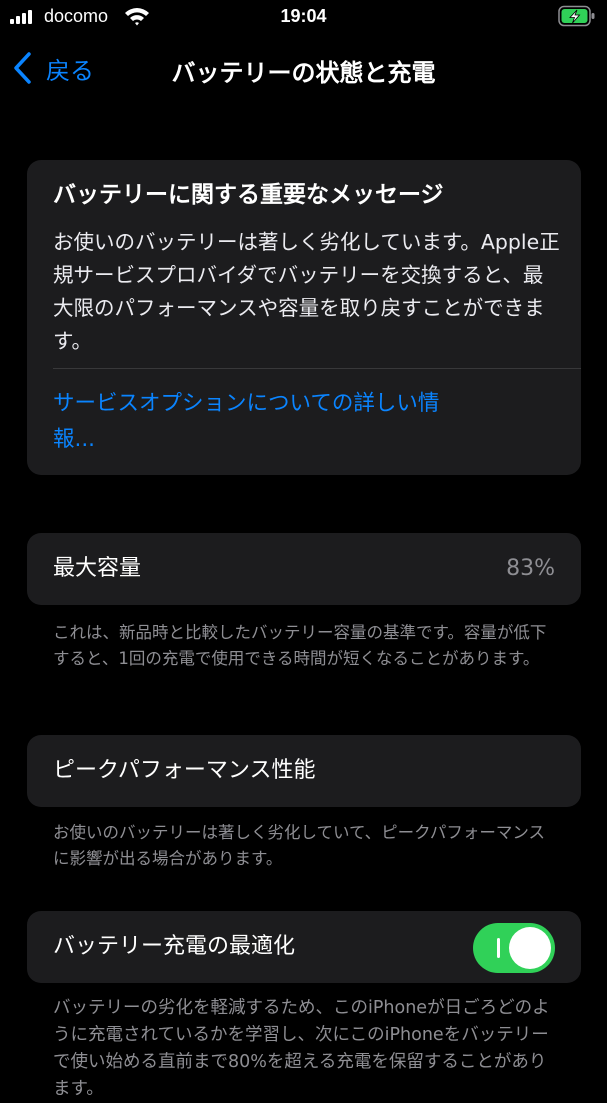  I want to click on peak-performance-row: ピークパフォーマンス性能, so click(304, 771).